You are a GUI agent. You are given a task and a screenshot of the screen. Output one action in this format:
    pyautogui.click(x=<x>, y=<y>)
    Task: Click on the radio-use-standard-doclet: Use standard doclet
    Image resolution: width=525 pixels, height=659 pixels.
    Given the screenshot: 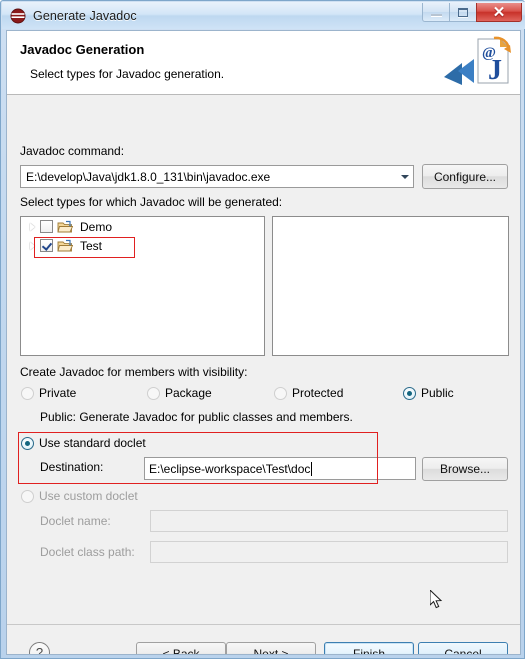 What is the action you would take?
    pyautogui.click(x=83, y=443)
    